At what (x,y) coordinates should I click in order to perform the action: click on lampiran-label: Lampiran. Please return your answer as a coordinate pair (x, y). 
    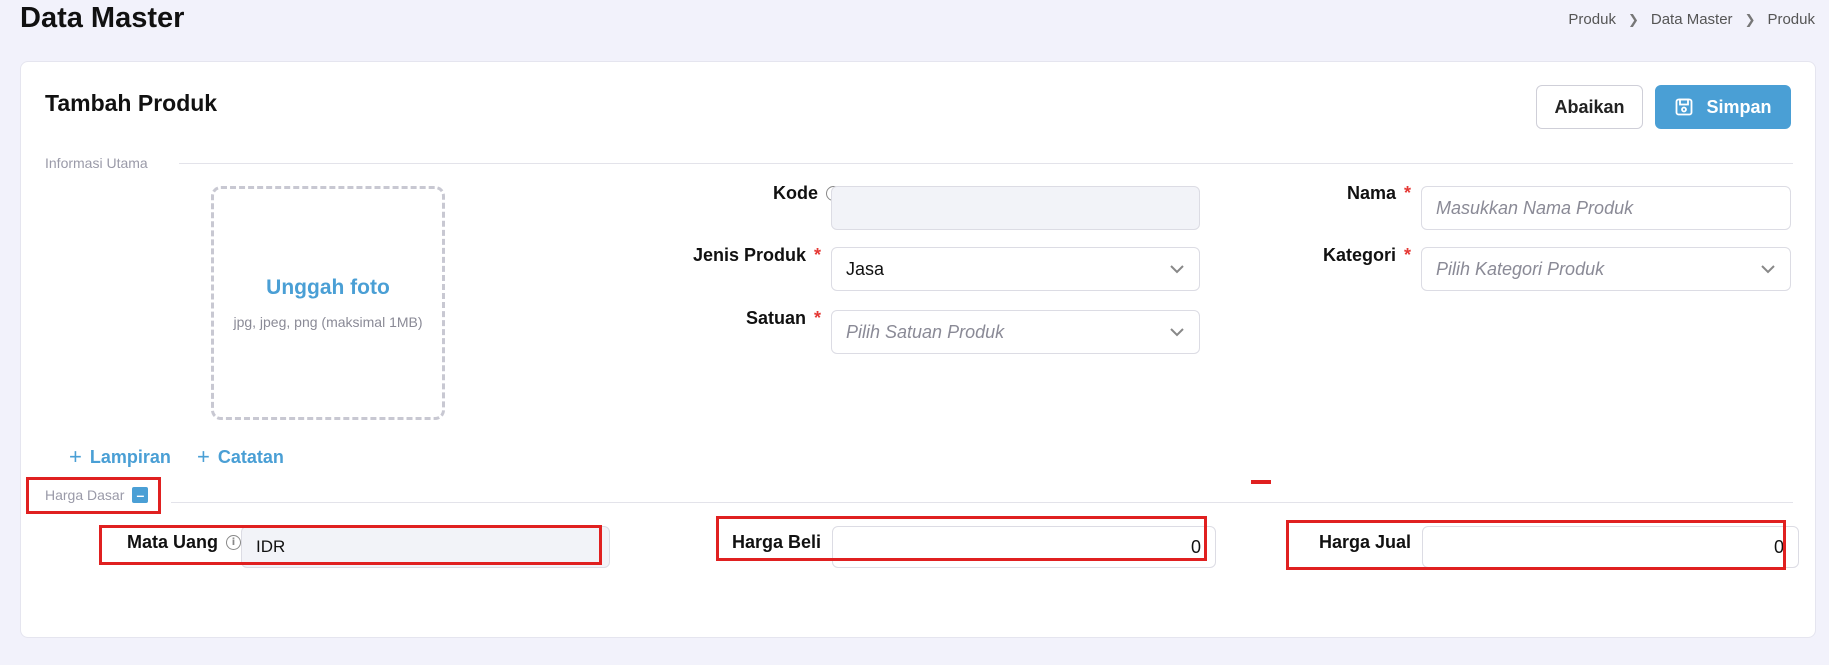
    Looking at the image, I should click on (130, 456).